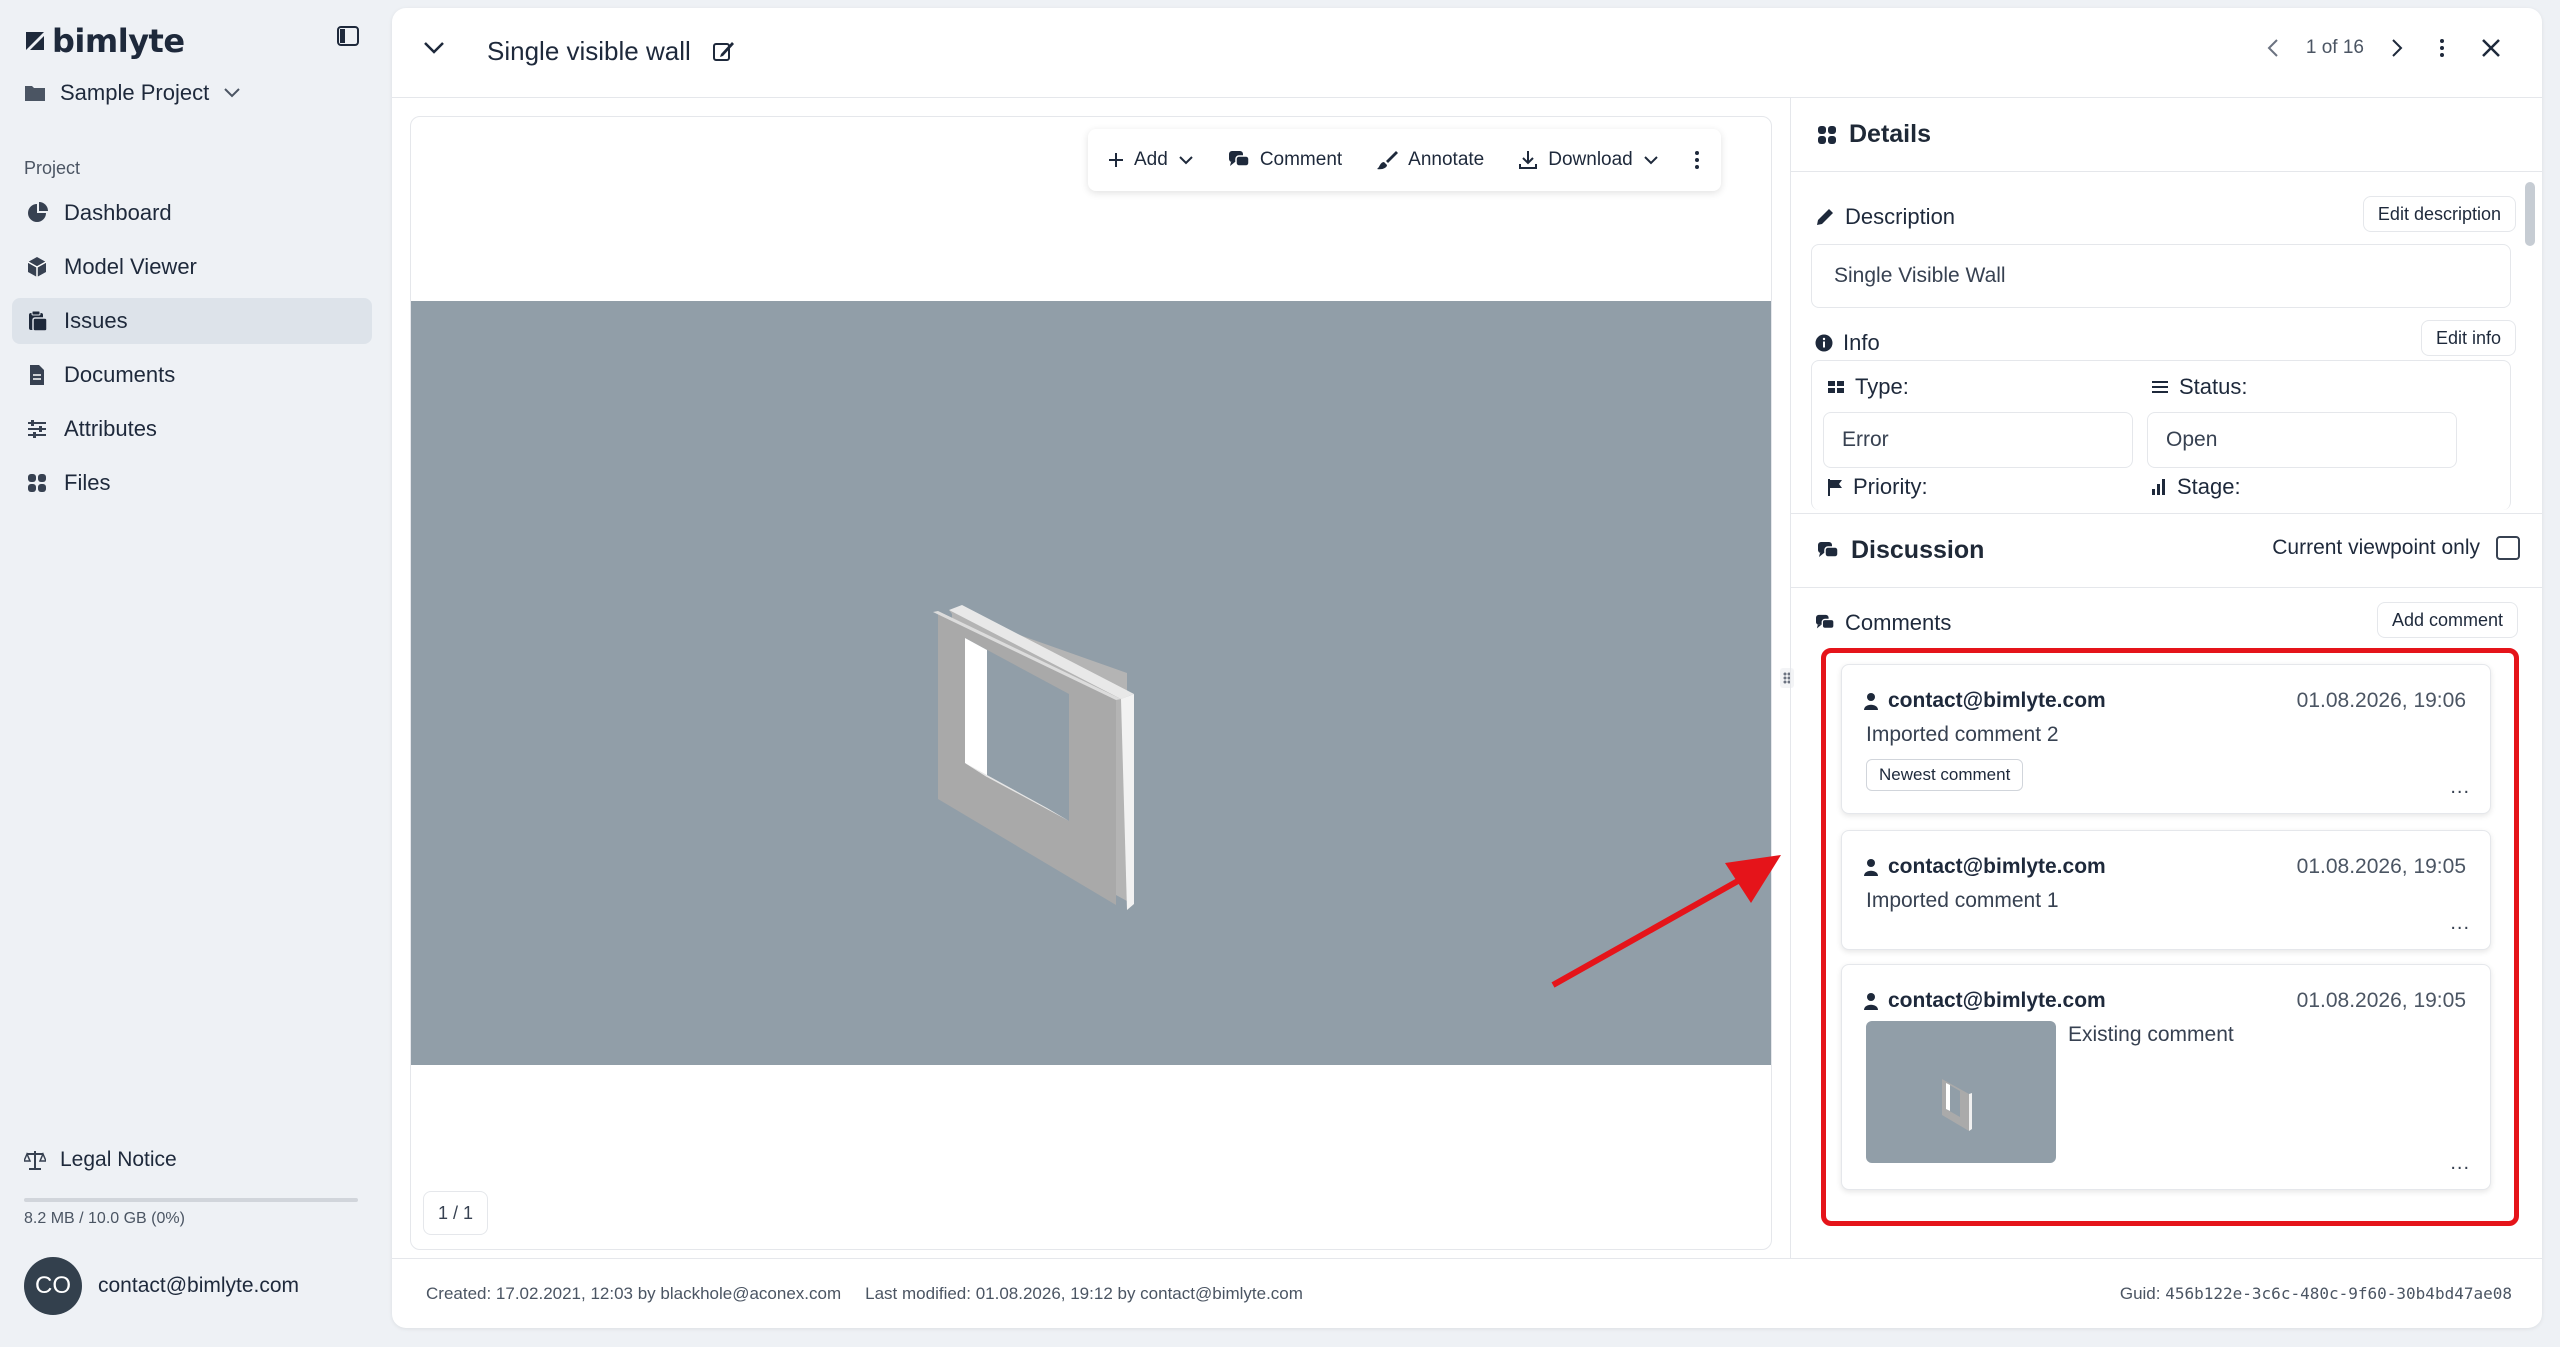  I want to click on comment-text: Imported comment 1, so click(1962, 900).